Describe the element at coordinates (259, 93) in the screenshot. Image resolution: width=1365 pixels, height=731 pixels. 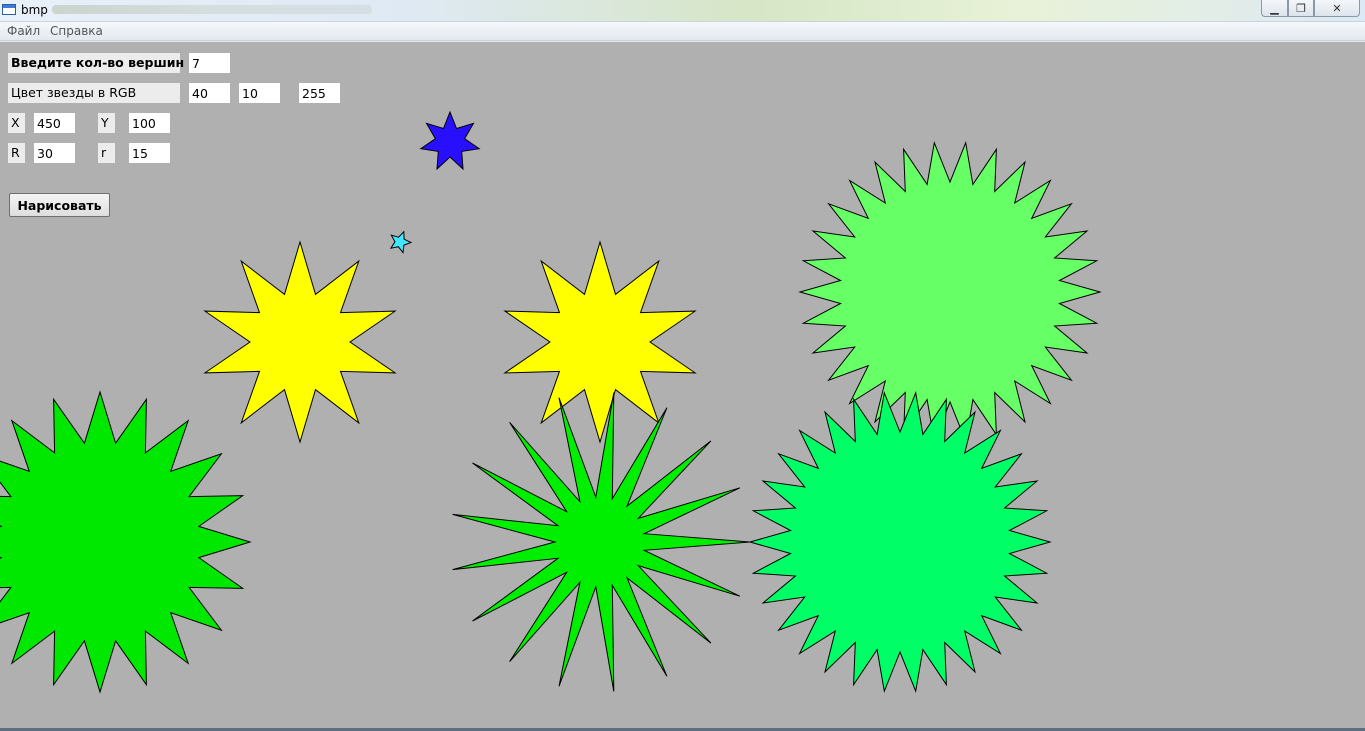
I see `color-green-input` at that location.